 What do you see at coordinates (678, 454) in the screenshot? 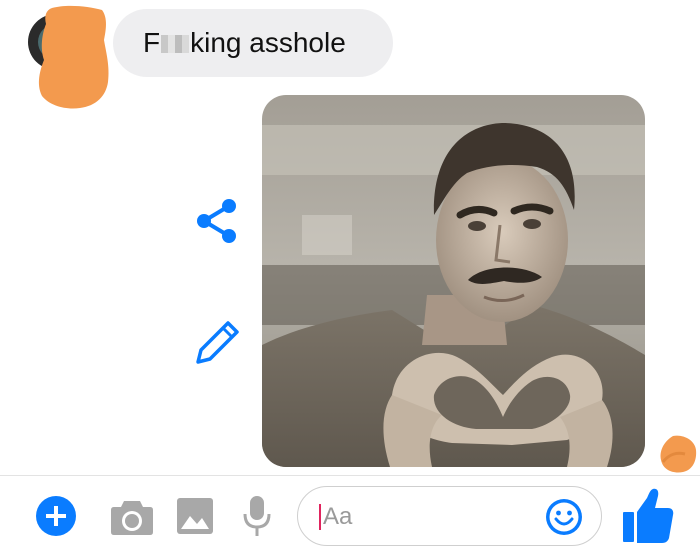
I see `read-receipt-avatar` at bounding box center [678, 454].